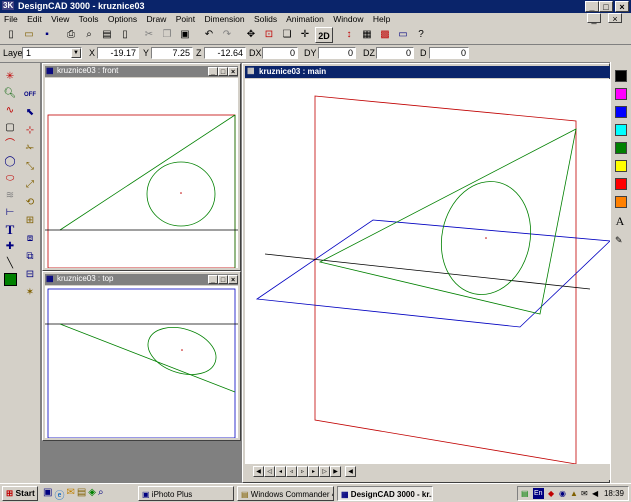 Image resolution: width=631 pixels, height=502 pixels. What do you see at coordinates (225, 53) in the screenshot?
I see `z-field: -12.64` at bounding box center [225, 53].